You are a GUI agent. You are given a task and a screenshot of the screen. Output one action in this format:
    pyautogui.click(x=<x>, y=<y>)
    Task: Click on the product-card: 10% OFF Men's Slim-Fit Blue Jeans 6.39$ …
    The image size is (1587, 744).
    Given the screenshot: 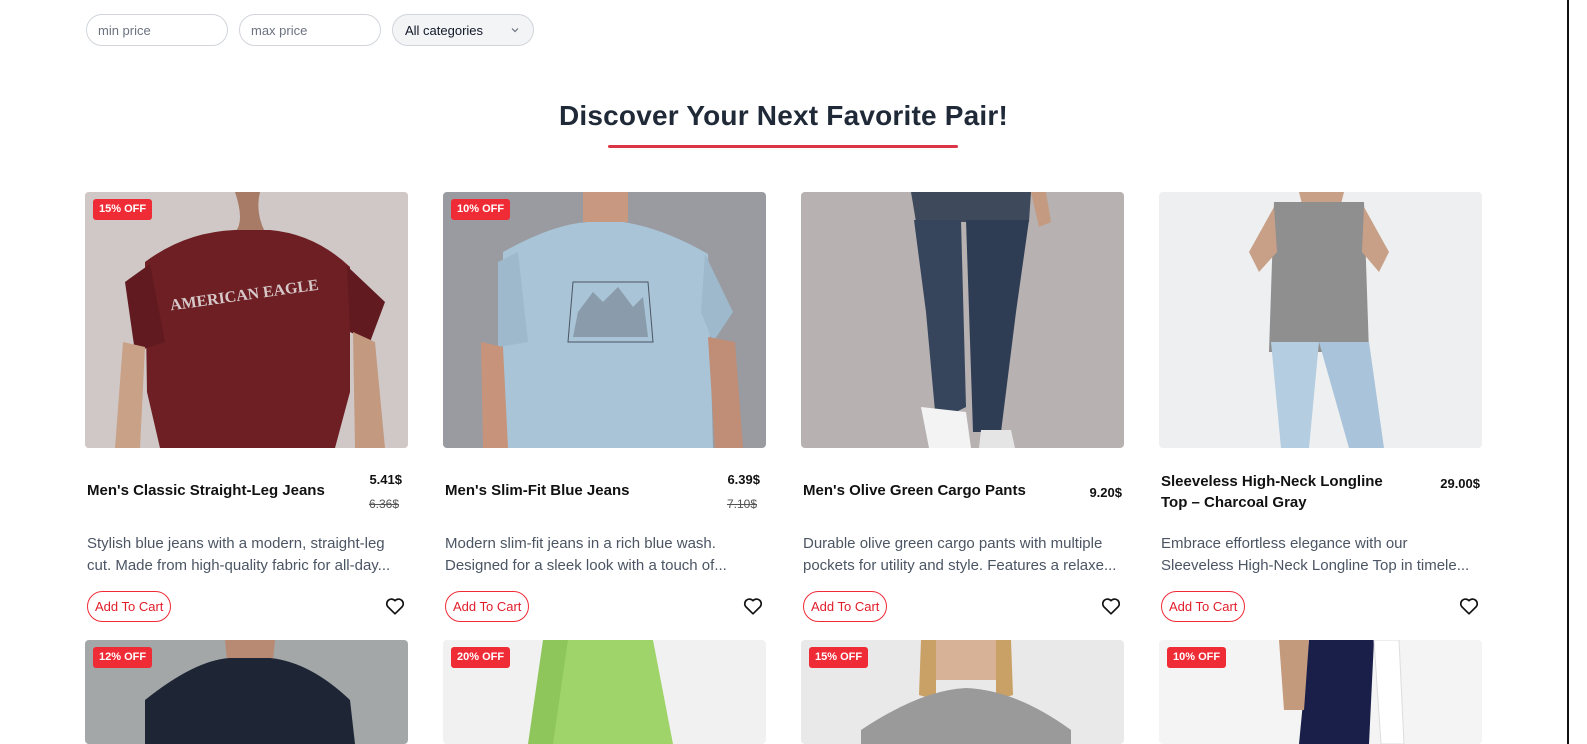 What is the action you would take?
    pyautogui.click(x=604, y=407)
    